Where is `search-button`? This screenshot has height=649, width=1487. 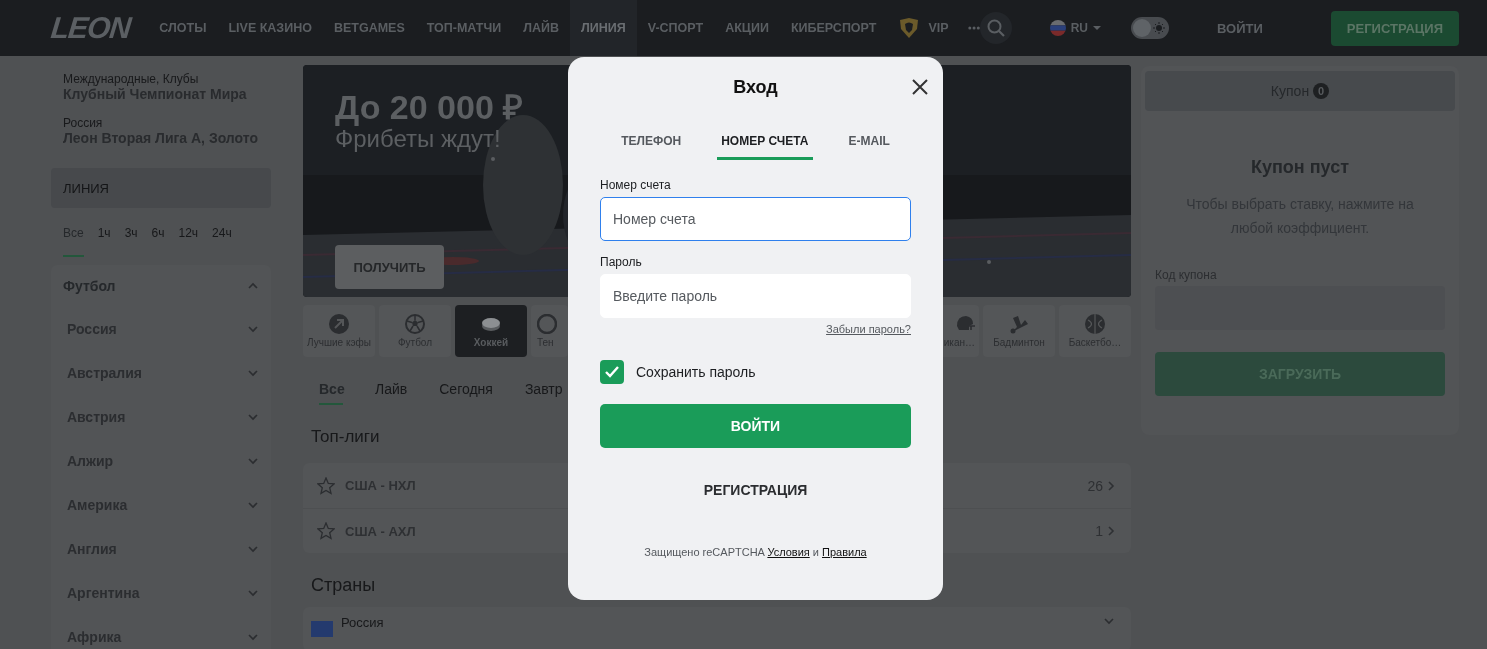
search-button is located at coordinates (995, 28).